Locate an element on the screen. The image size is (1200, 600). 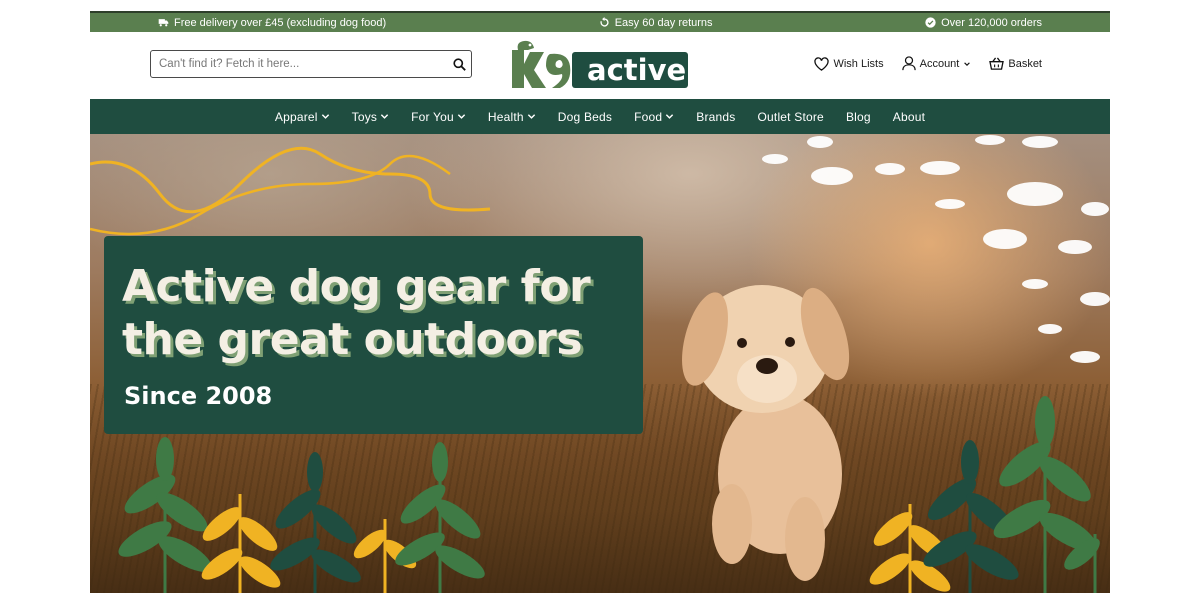
nav-item-food: Food is located at coordinates (654, 117).